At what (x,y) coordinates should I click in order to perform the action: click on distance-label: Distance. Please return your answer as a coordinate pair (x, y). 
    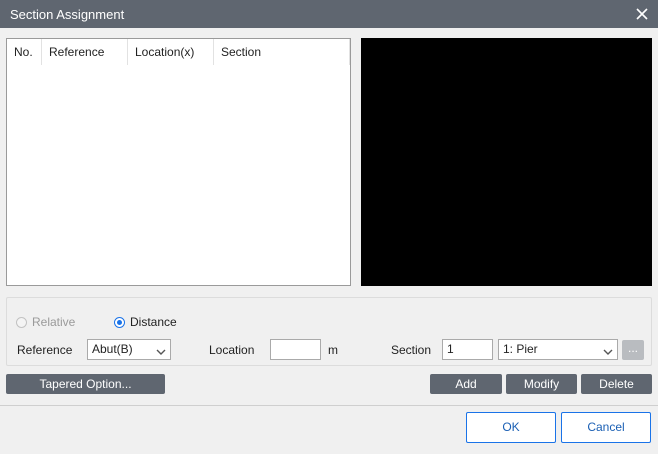
    Looking at the image, I should click on (153, 322).